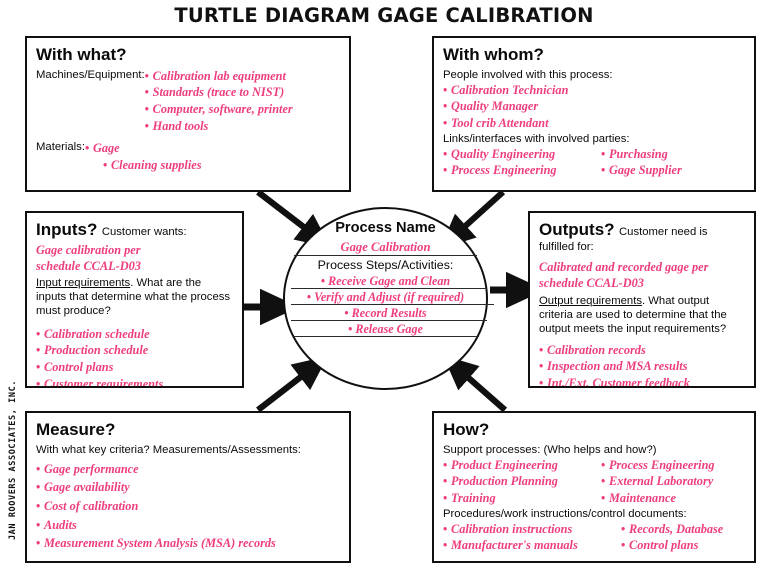 This screenshot has width=768, height=576. What do you see at coordinates (188, 469) in the screenshot?
I see `list-item: Gage performance` at bounding box center [188, 469].